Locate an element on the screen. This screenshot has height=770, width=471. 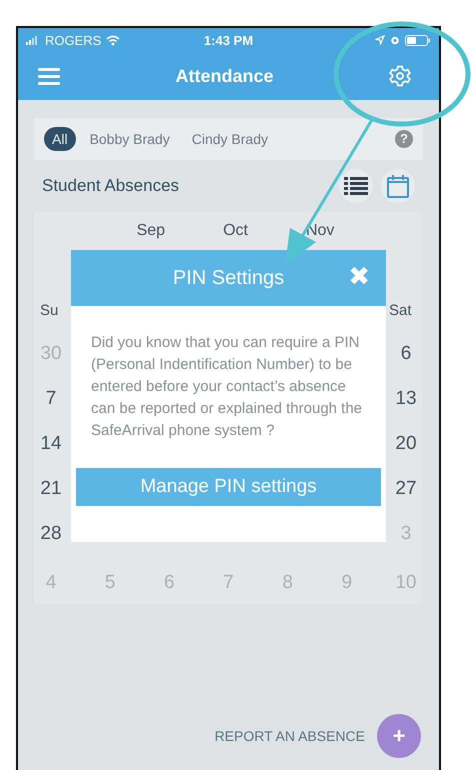
menu-icon is located at coordinates (49, 76).